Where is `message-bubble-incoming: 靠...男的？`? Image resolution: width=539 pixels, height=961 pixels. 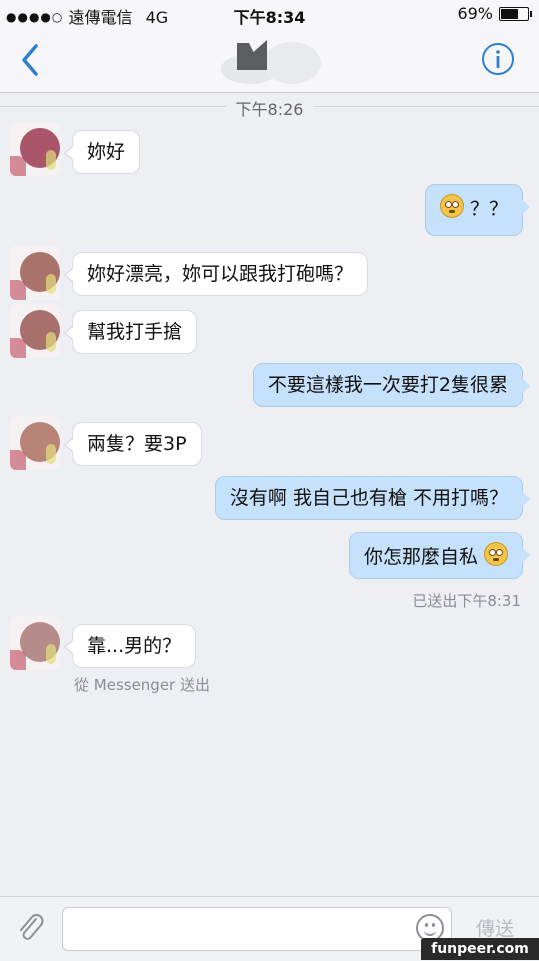 message-bubble-incoming: 靠...男的？ is located at coordinates (130, 646).